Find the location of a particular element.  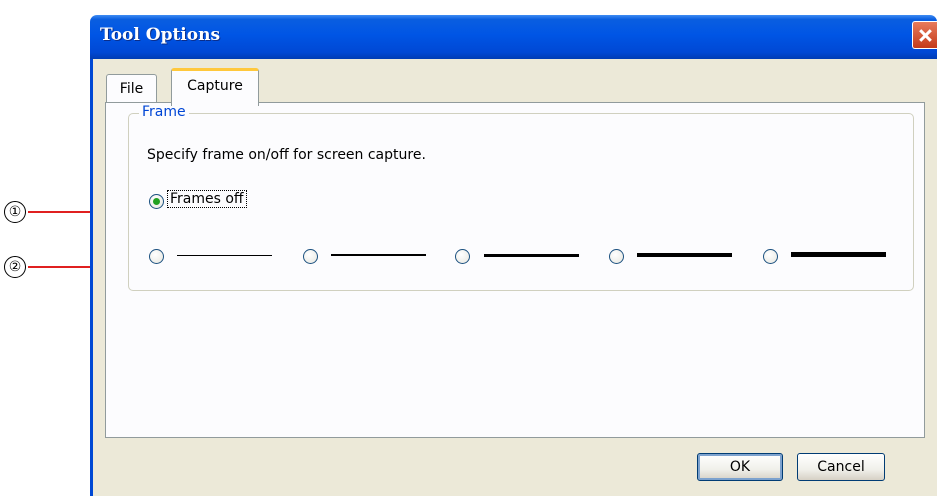

frame-group-legend: Frame is located at coordinates (164, 112).